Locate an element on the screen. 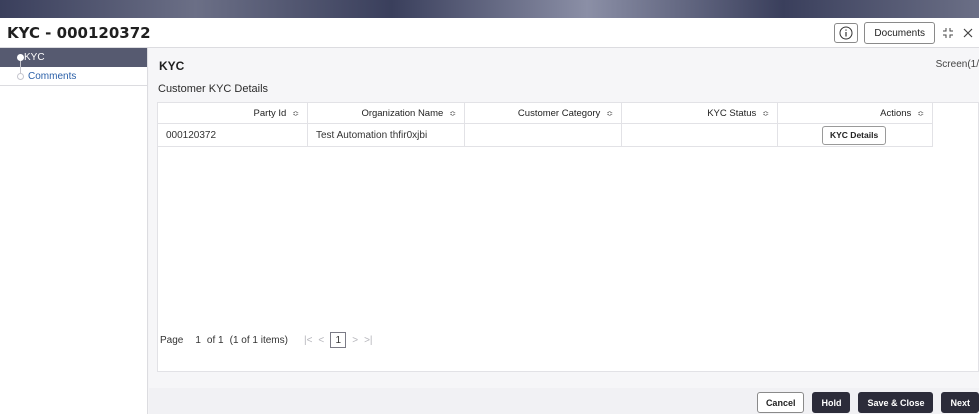  next-page-button: > is located at coordinates (355, 340).